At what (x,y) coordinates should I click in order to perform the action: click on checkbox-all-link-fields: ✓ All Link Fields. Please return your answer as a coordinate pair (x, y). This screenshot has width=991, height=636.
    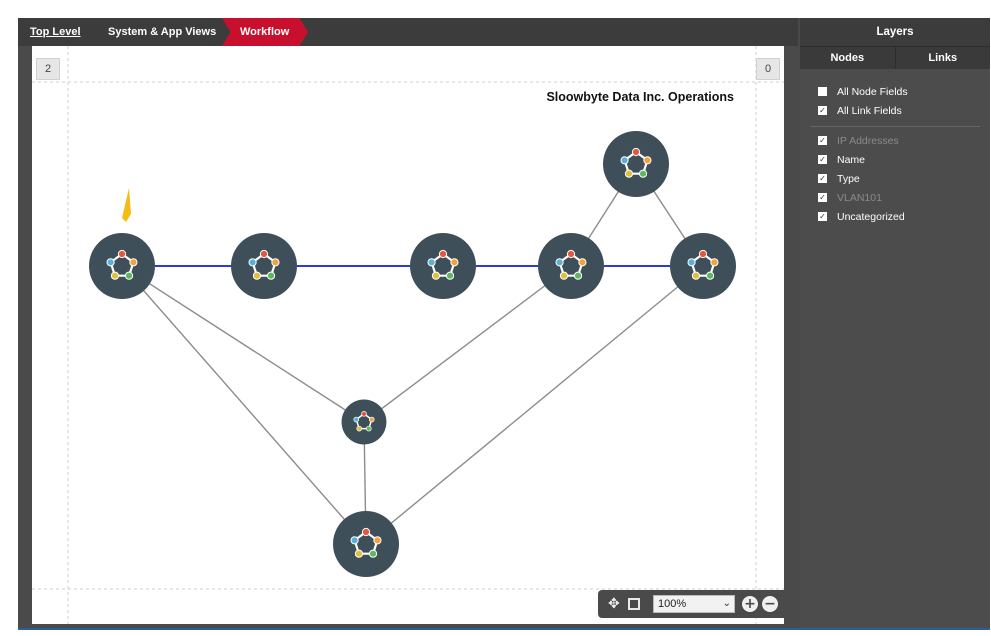
    Looking at the image, I should click on (860, 111).